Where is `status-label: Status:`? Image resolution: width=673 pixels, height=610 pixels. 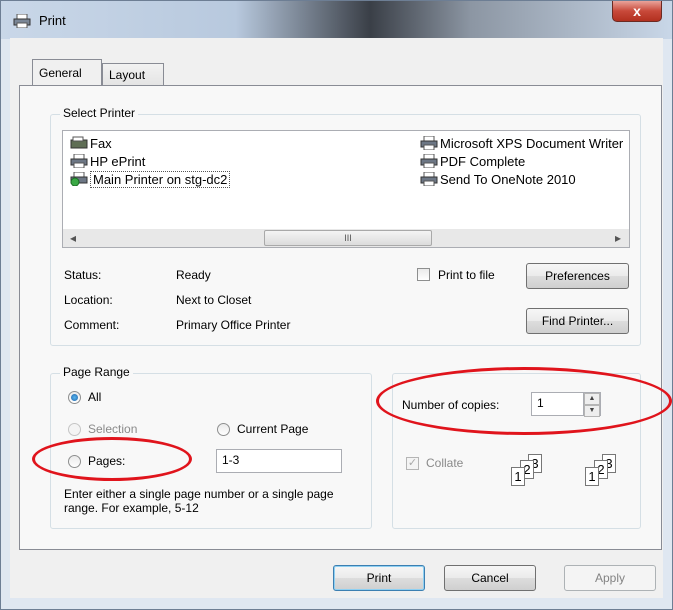 status-label: Status: is located at coordinates (83, 275).